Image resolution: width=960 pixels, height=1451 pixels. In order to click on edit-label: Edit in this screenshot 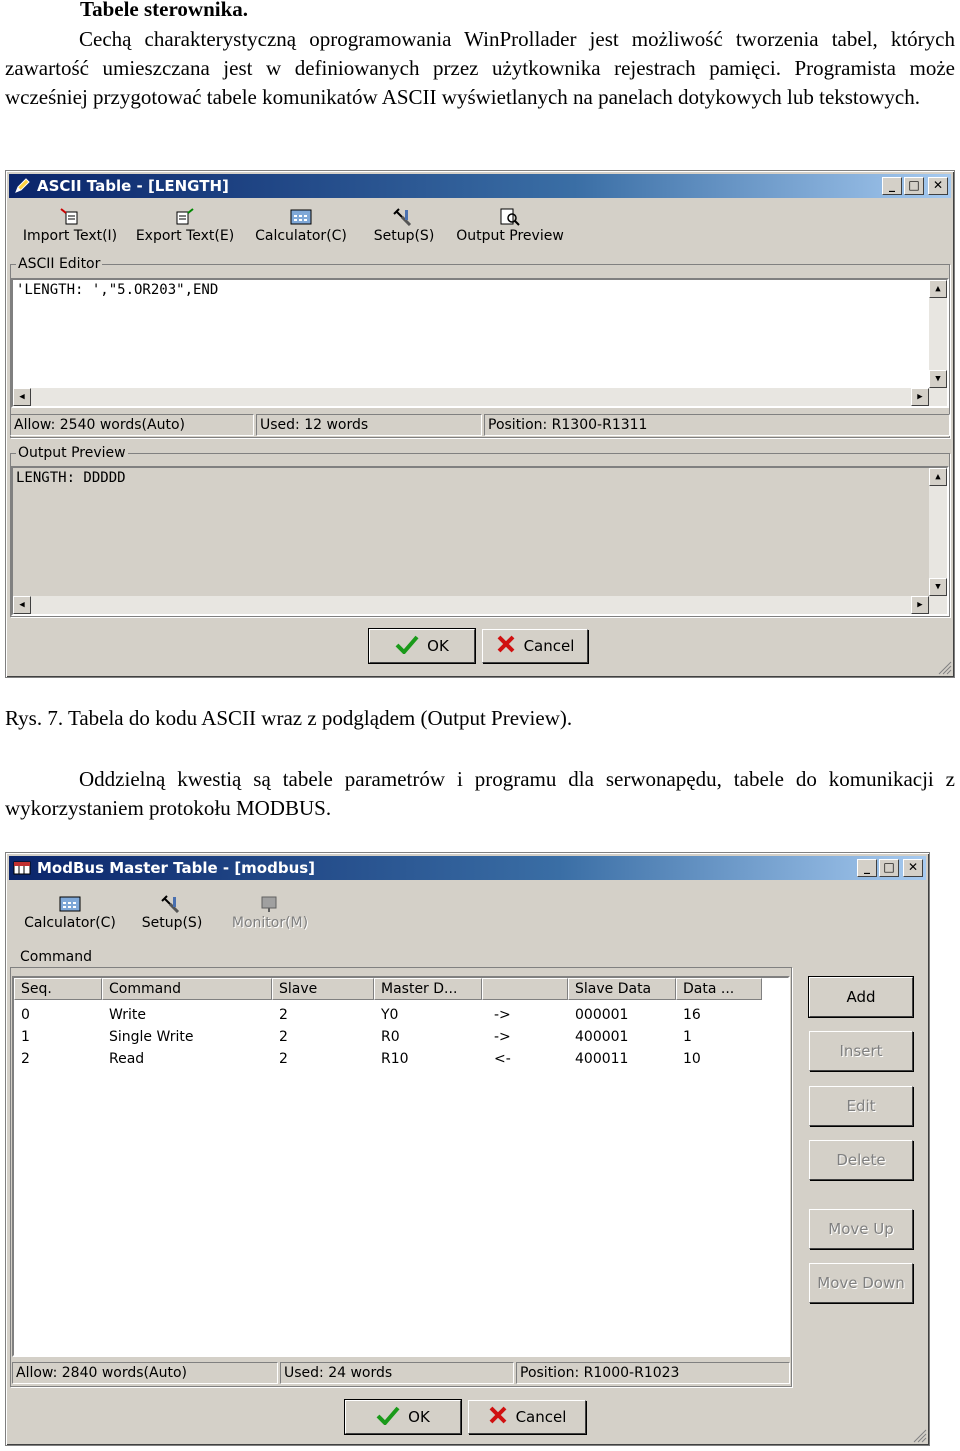, I will do `click(861, 1106)`.